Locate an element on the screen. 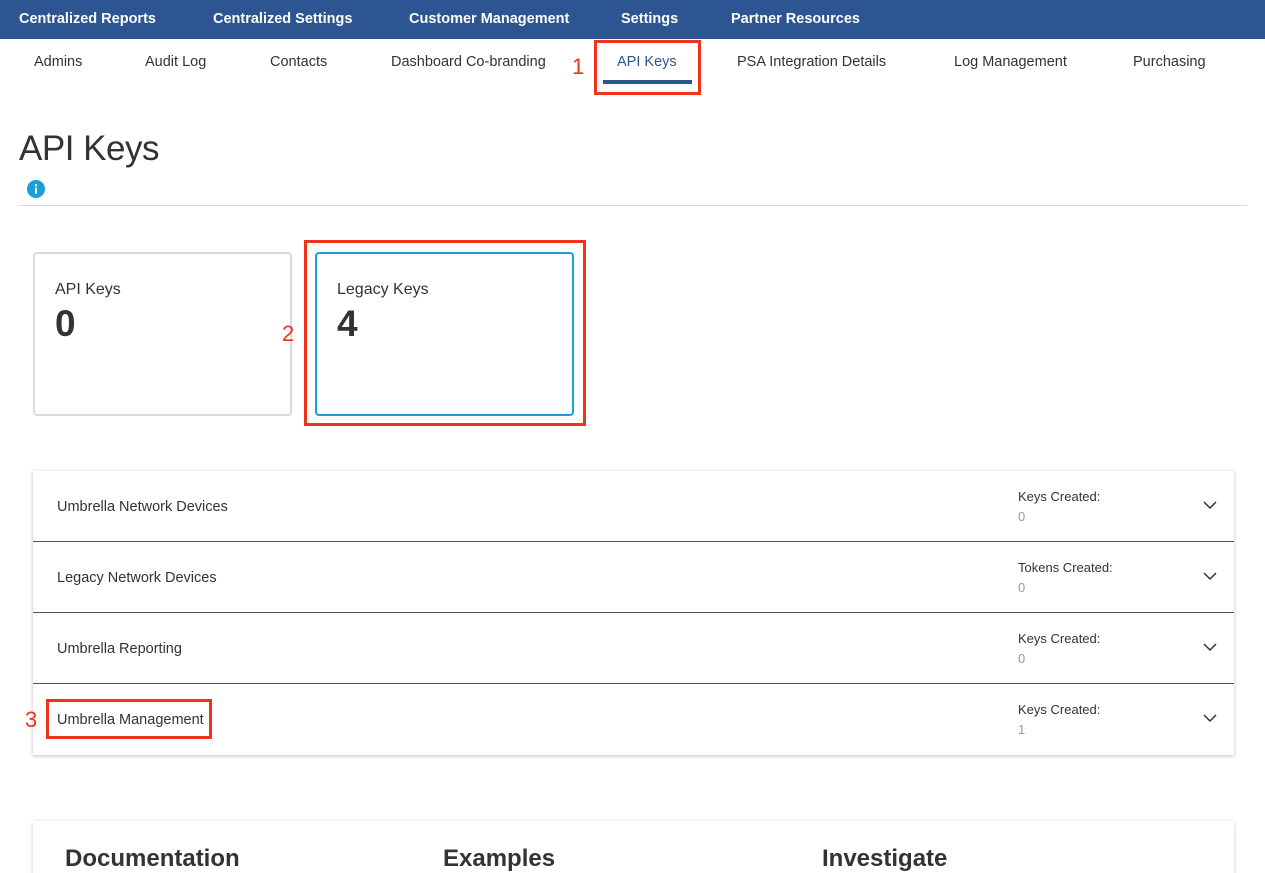 This screenshot has width=1265, height=873. key-group-umbrella-management: Umbrella Management Keys Created: 1 is located at coordinates (633, 719).